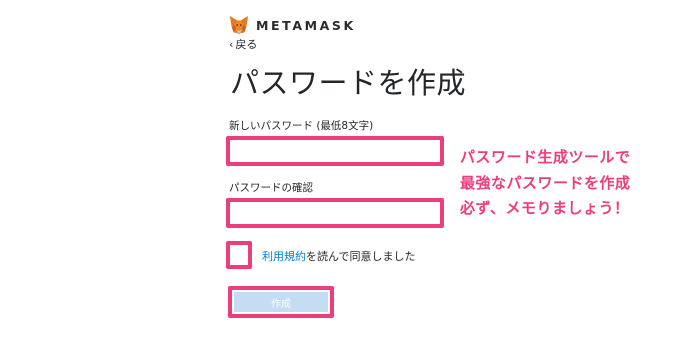 The image size is (700, 358). I want to click on page-title: パスワードを作成, so click(348, 83).